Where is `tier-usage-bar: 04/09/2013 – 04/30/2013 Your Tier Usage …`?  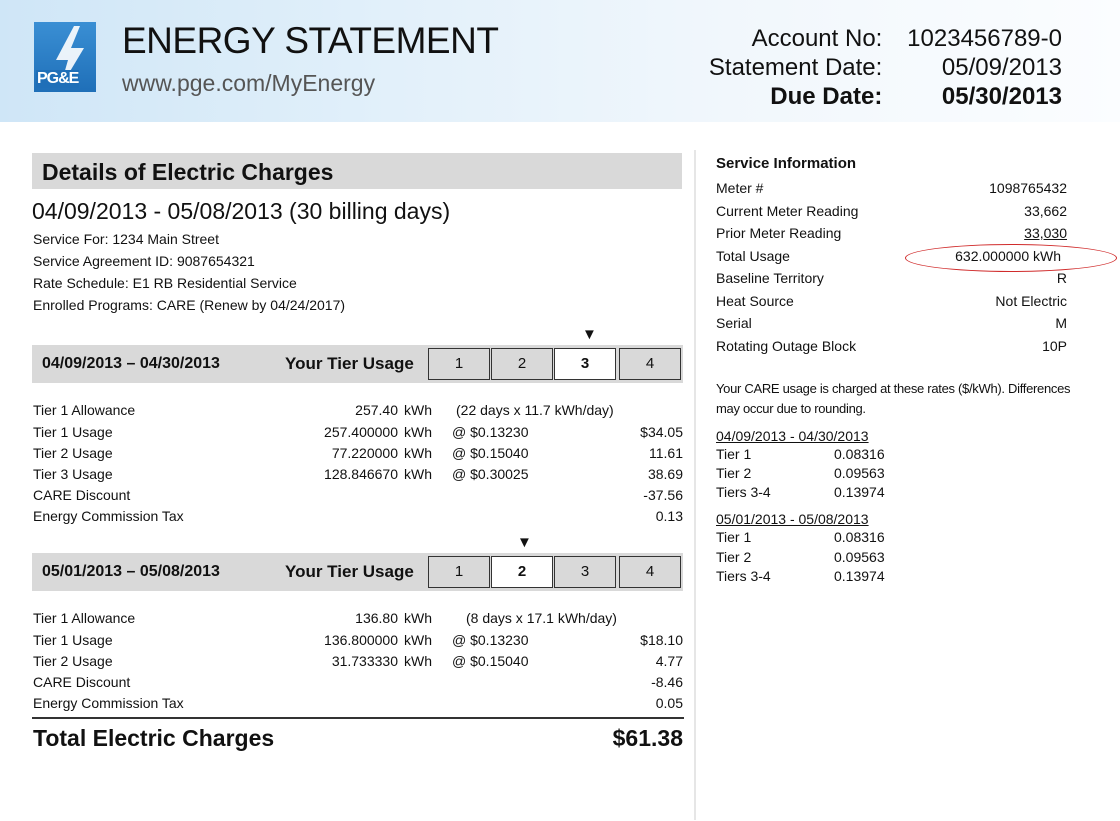
tier-usage-bar: 04/09/2013 – 04/30/2013 Your Tier Usage … is located at coordinates (357, 364).